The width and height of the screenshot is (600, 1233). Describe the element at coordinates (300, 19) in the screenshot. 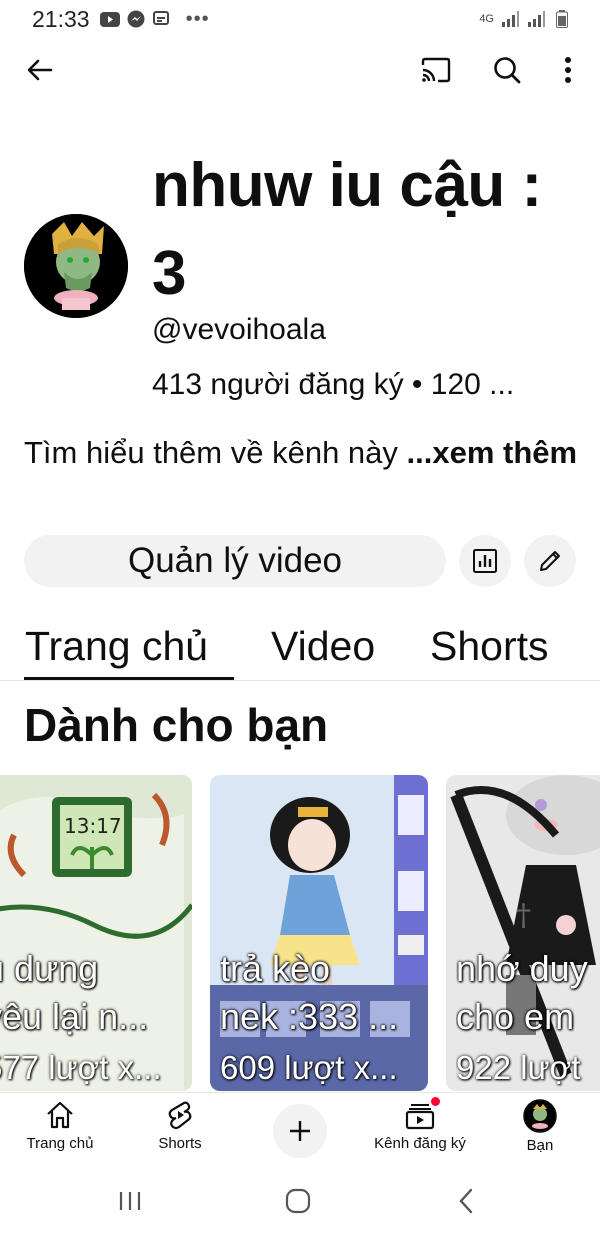

I see `status-bar: 21:33 ••• 4G` at that location.